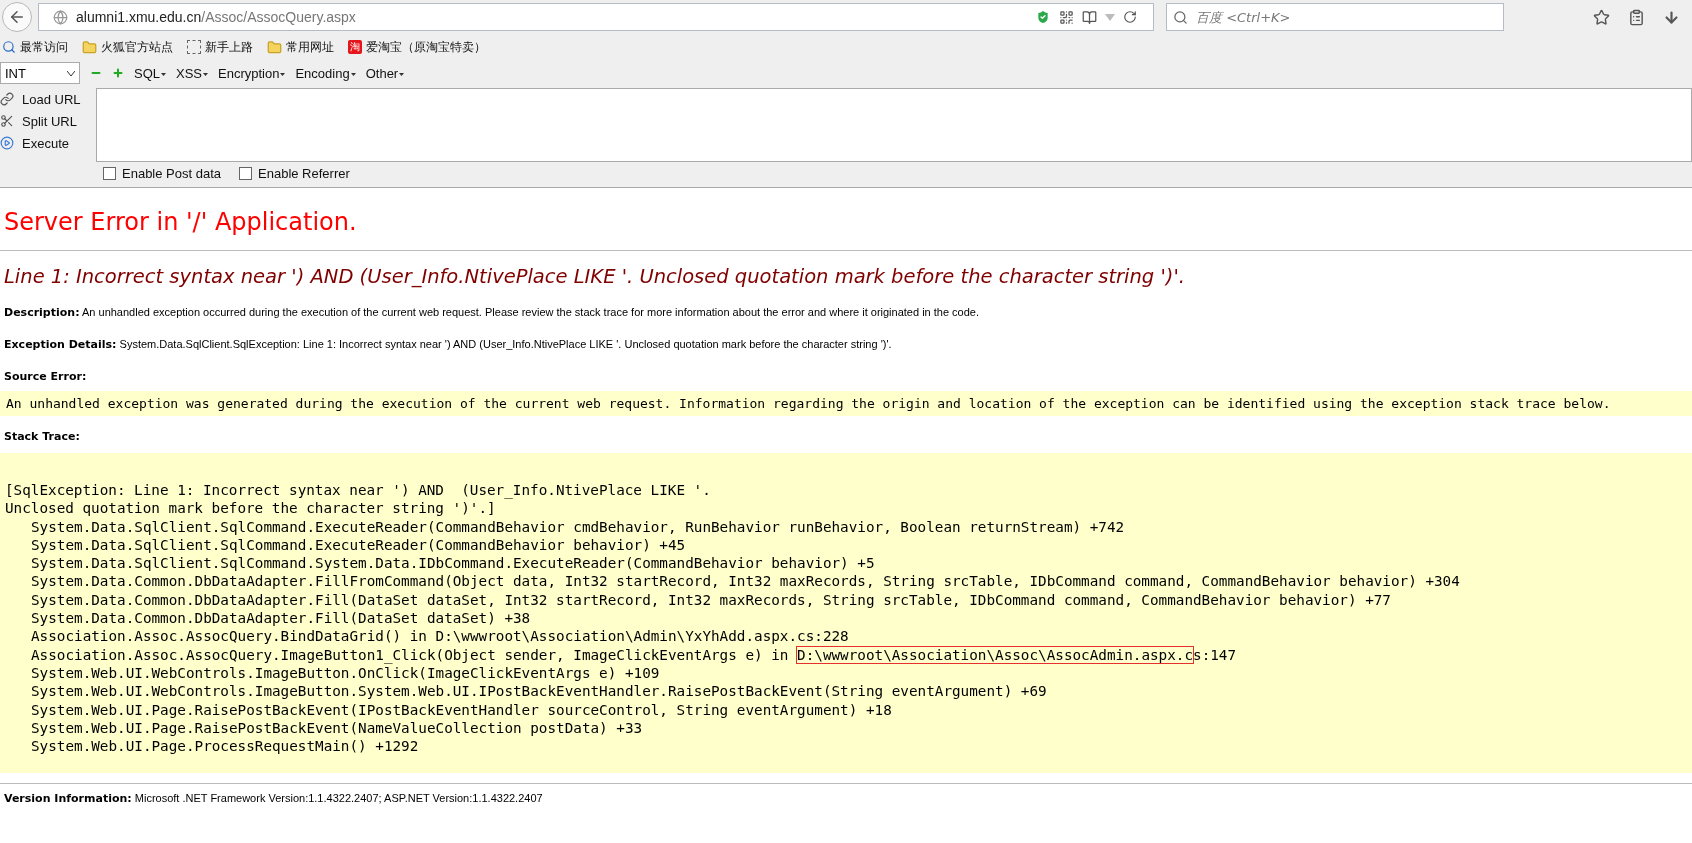  Describe the element at coordinates (531, 312) in the screenshot. I see `detail-text: An unhandled exception occurred during the execution of the current web request. Please review the stack trace for more information about the error and where it originated in the code.` at that location.